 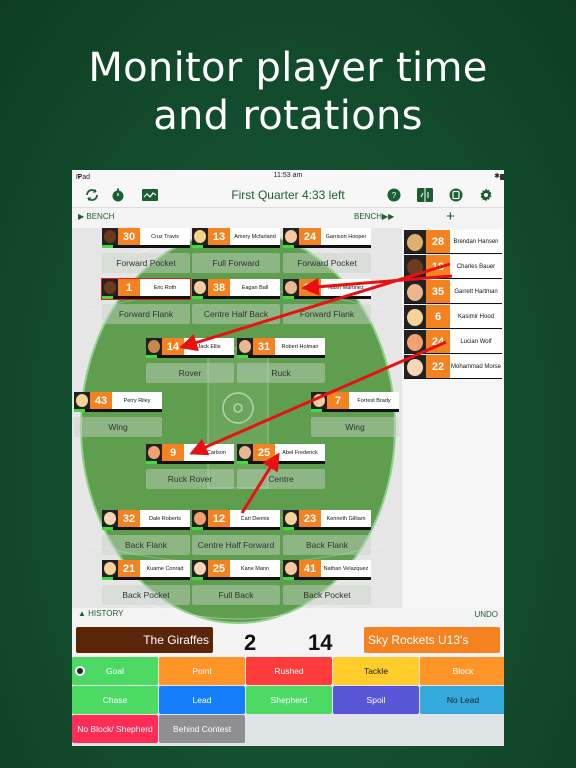 I want to click on bench-player-card: 35 Garrett Hartman, so click(x=453, y=292).